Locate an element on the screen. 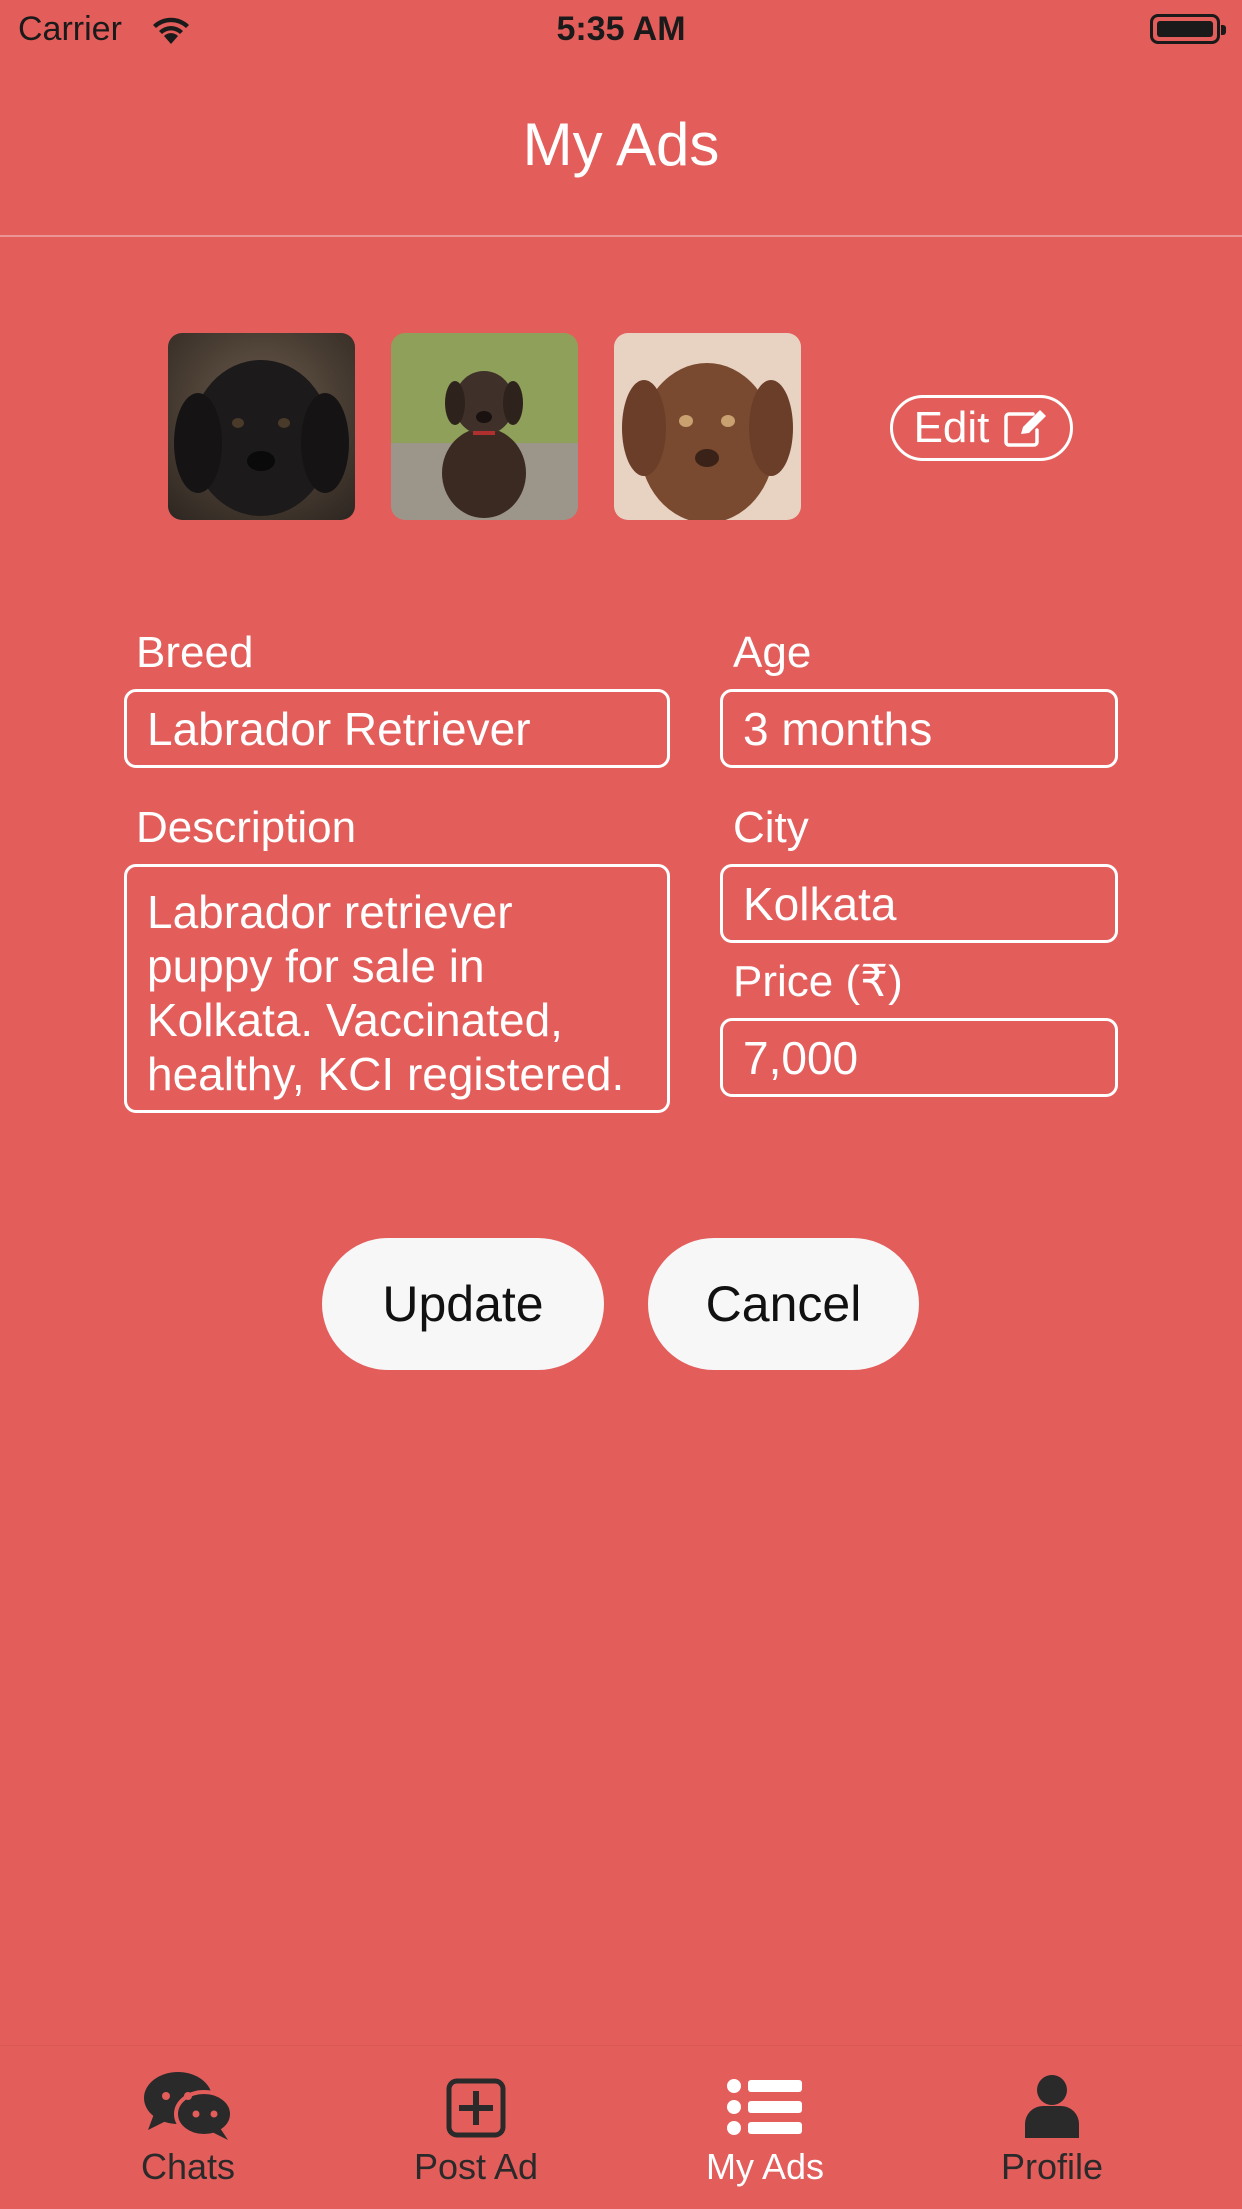  battery-icon is located at coordinates (1188, 29).